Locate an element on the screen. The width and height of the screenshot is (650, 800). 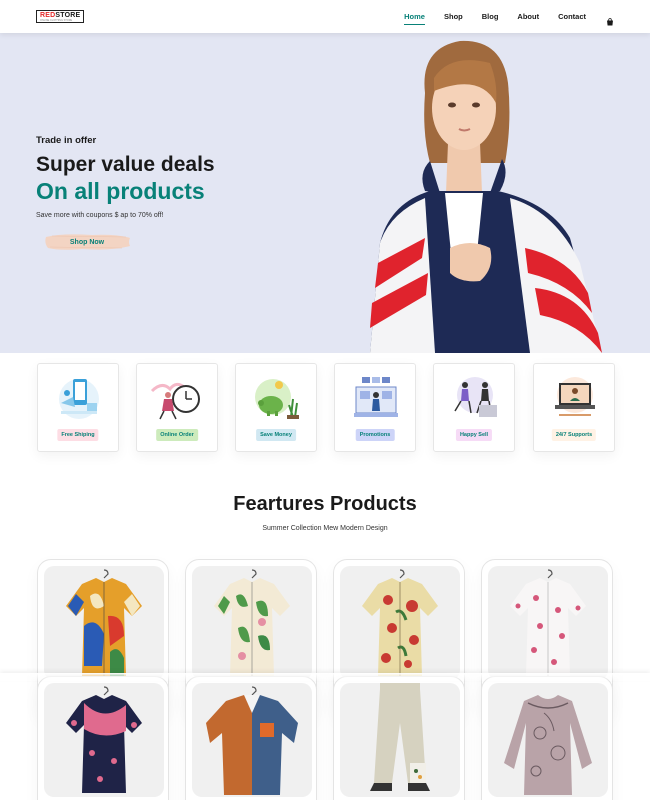
hero-pretitle: Trade in offer is located at coordinates (66, 140).